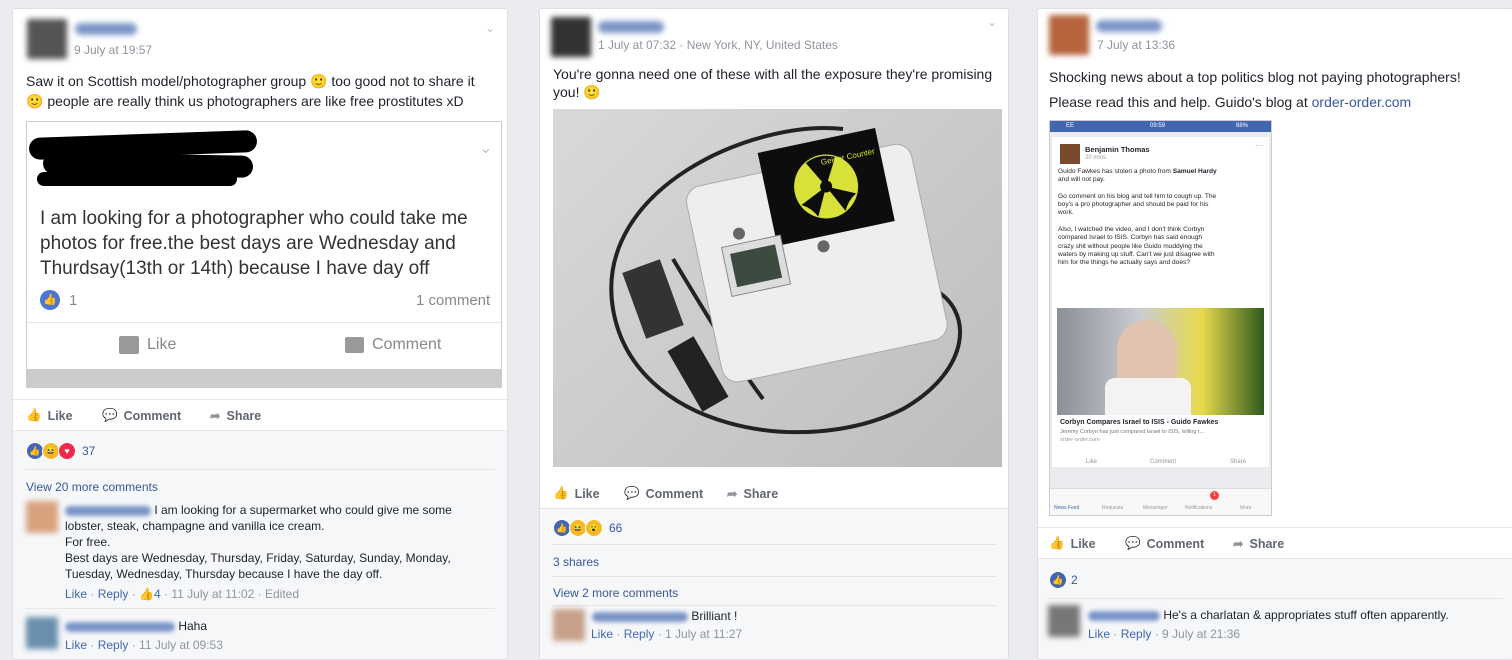 The image size is (1512, 660). I want to click on comment-like-count: 4, so click(157, 594).